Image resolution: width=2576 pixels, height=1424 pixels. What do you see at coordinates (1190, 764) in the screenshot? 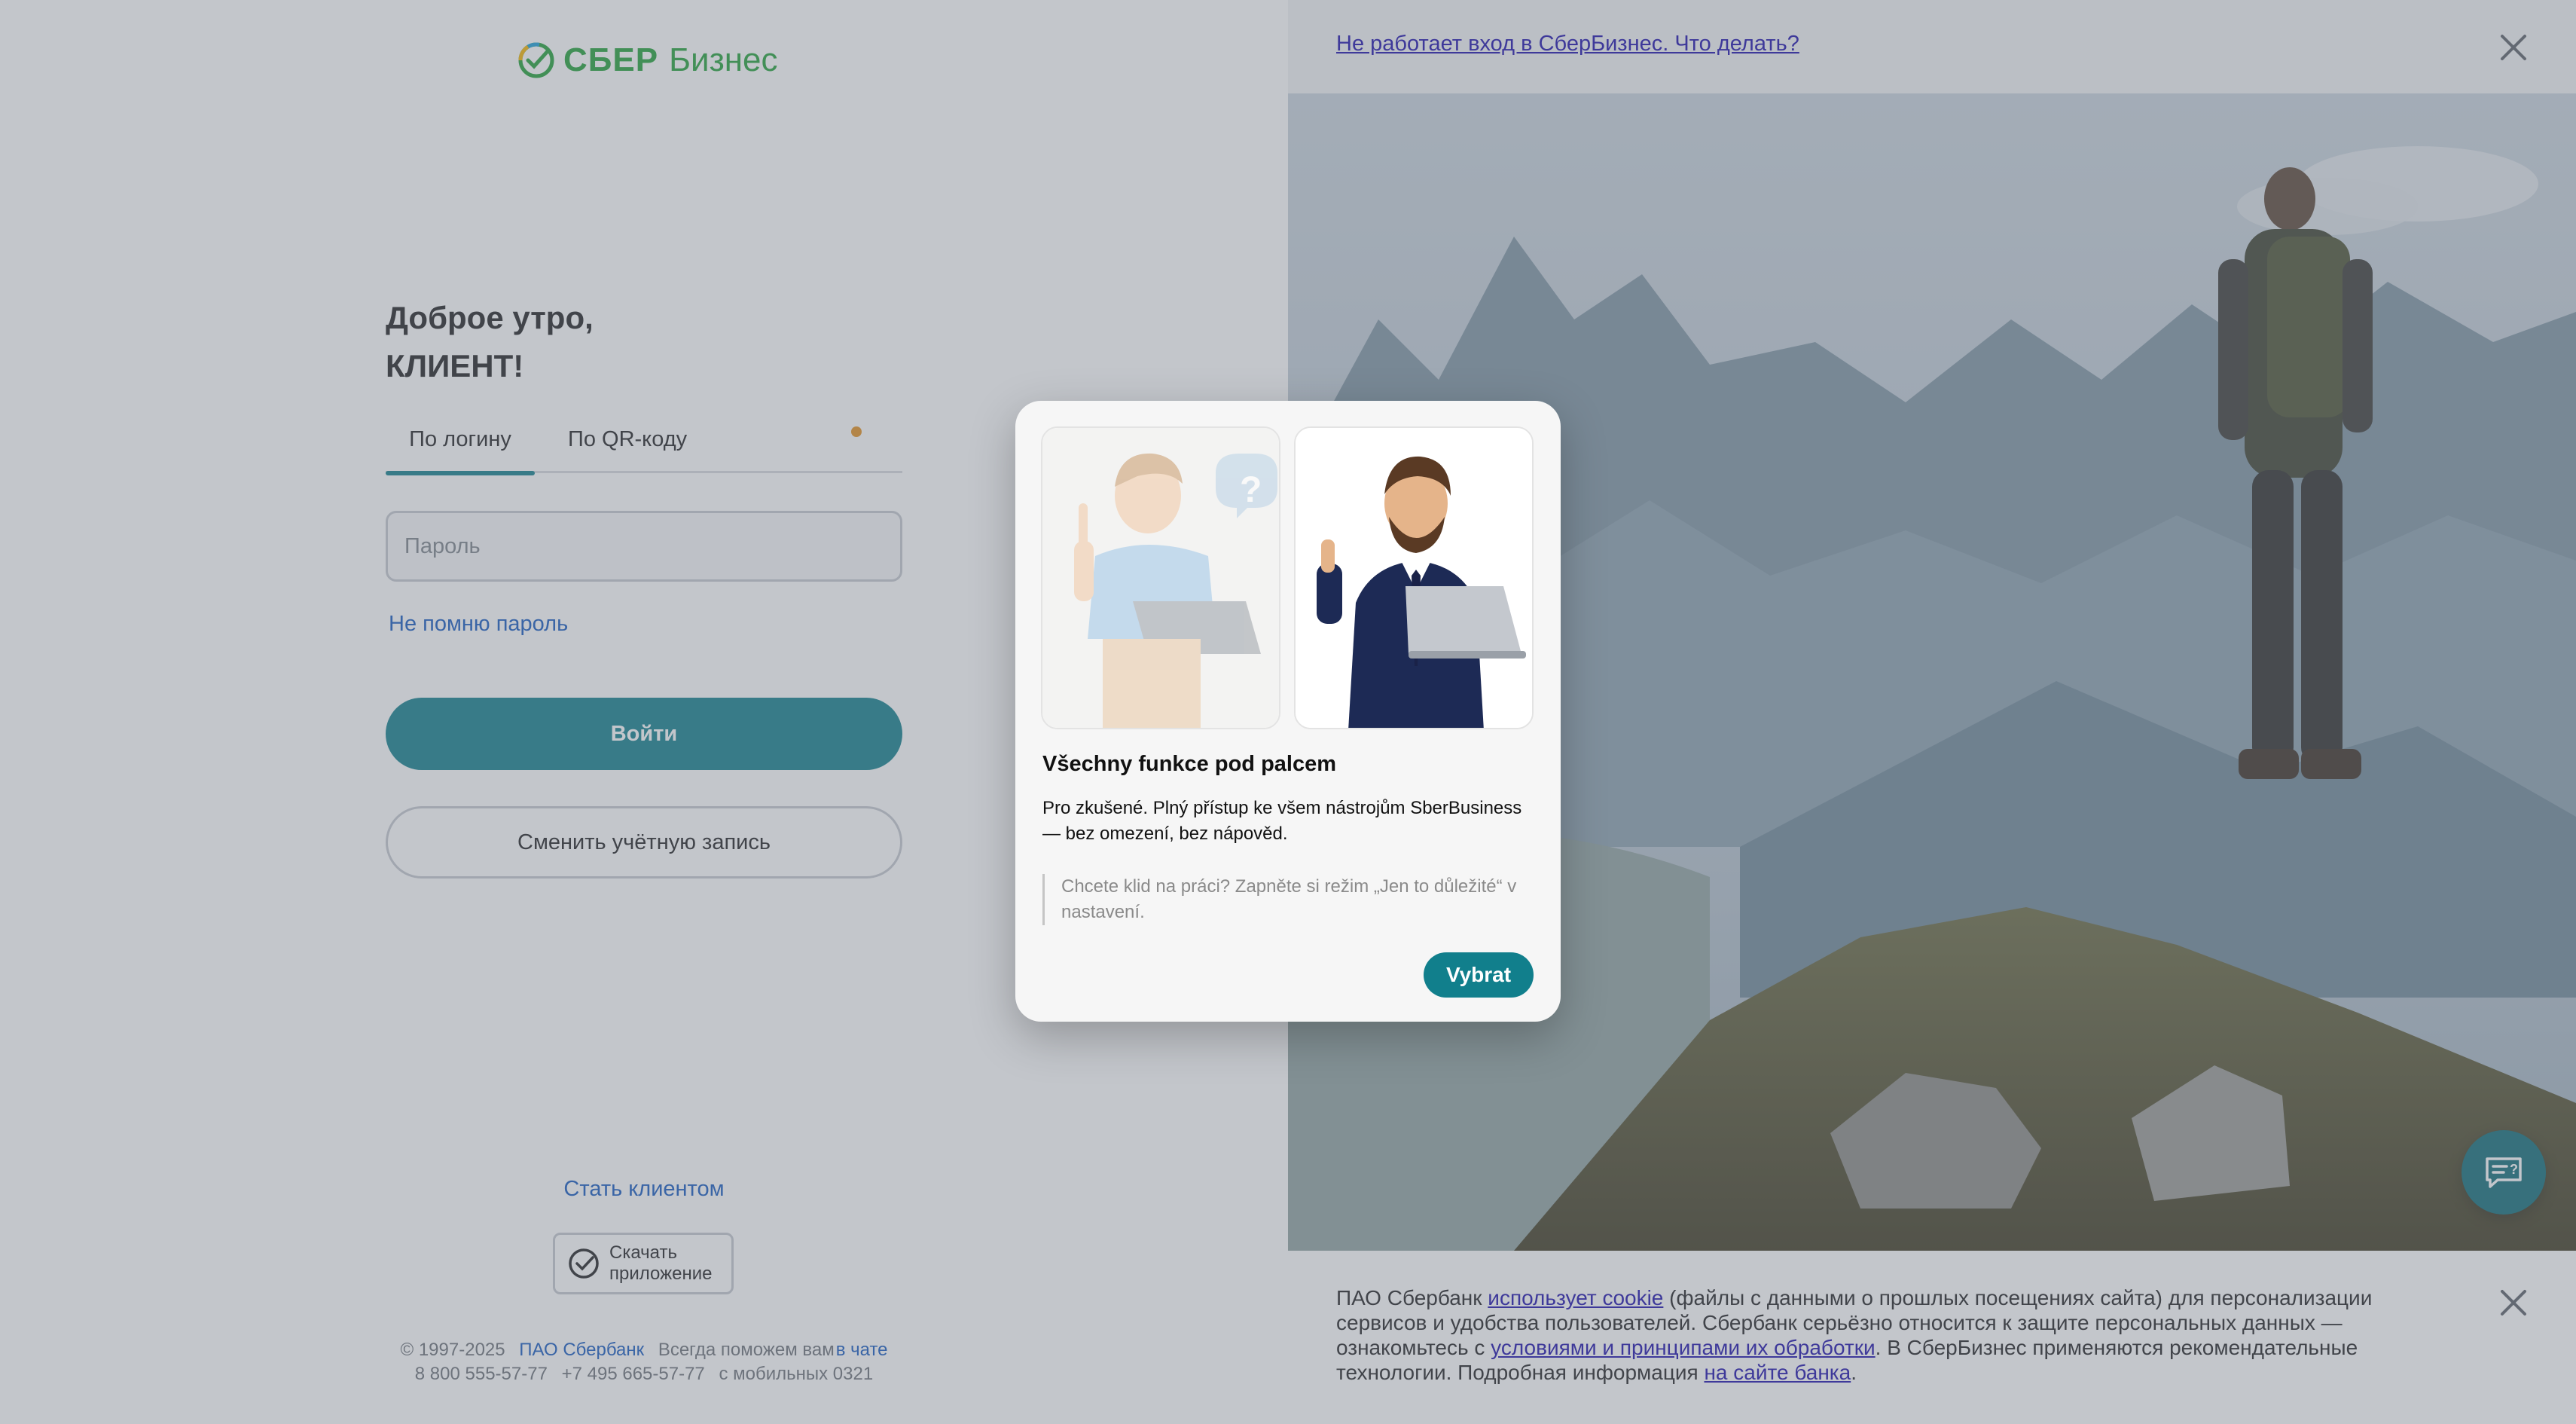
I see `modal-title: Všechny funkce pod palcem` at bounding box center [1190, 764].